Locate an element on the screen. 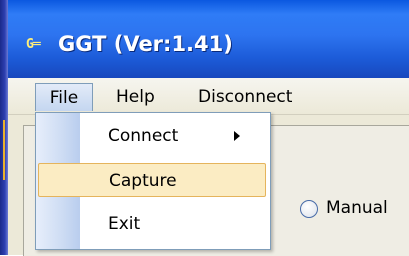 This screenshot has height=256, width=409. manual-radio-label: Manual is located at coordinates (357, 208).